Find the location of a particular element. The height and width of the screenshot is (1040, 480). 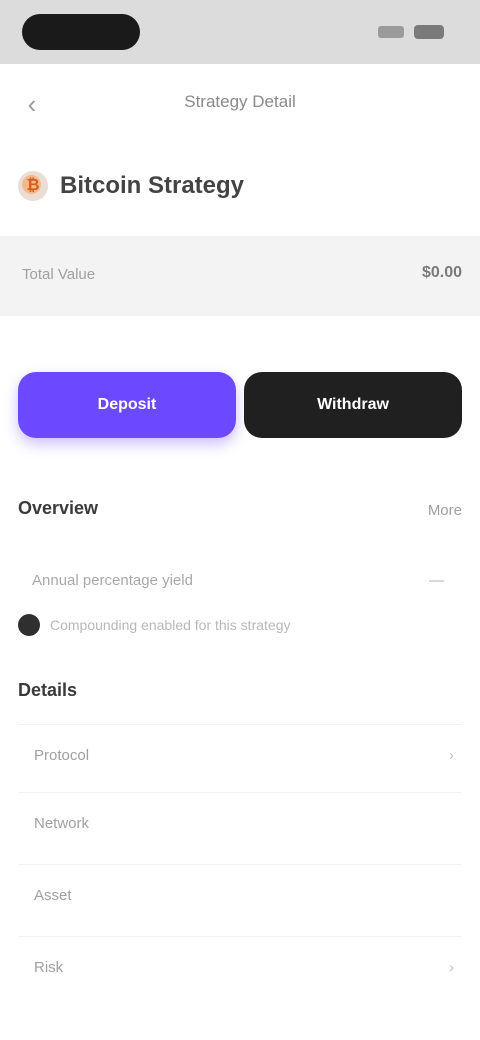

overview-header: Overview More is located at coordinates (240, 512).